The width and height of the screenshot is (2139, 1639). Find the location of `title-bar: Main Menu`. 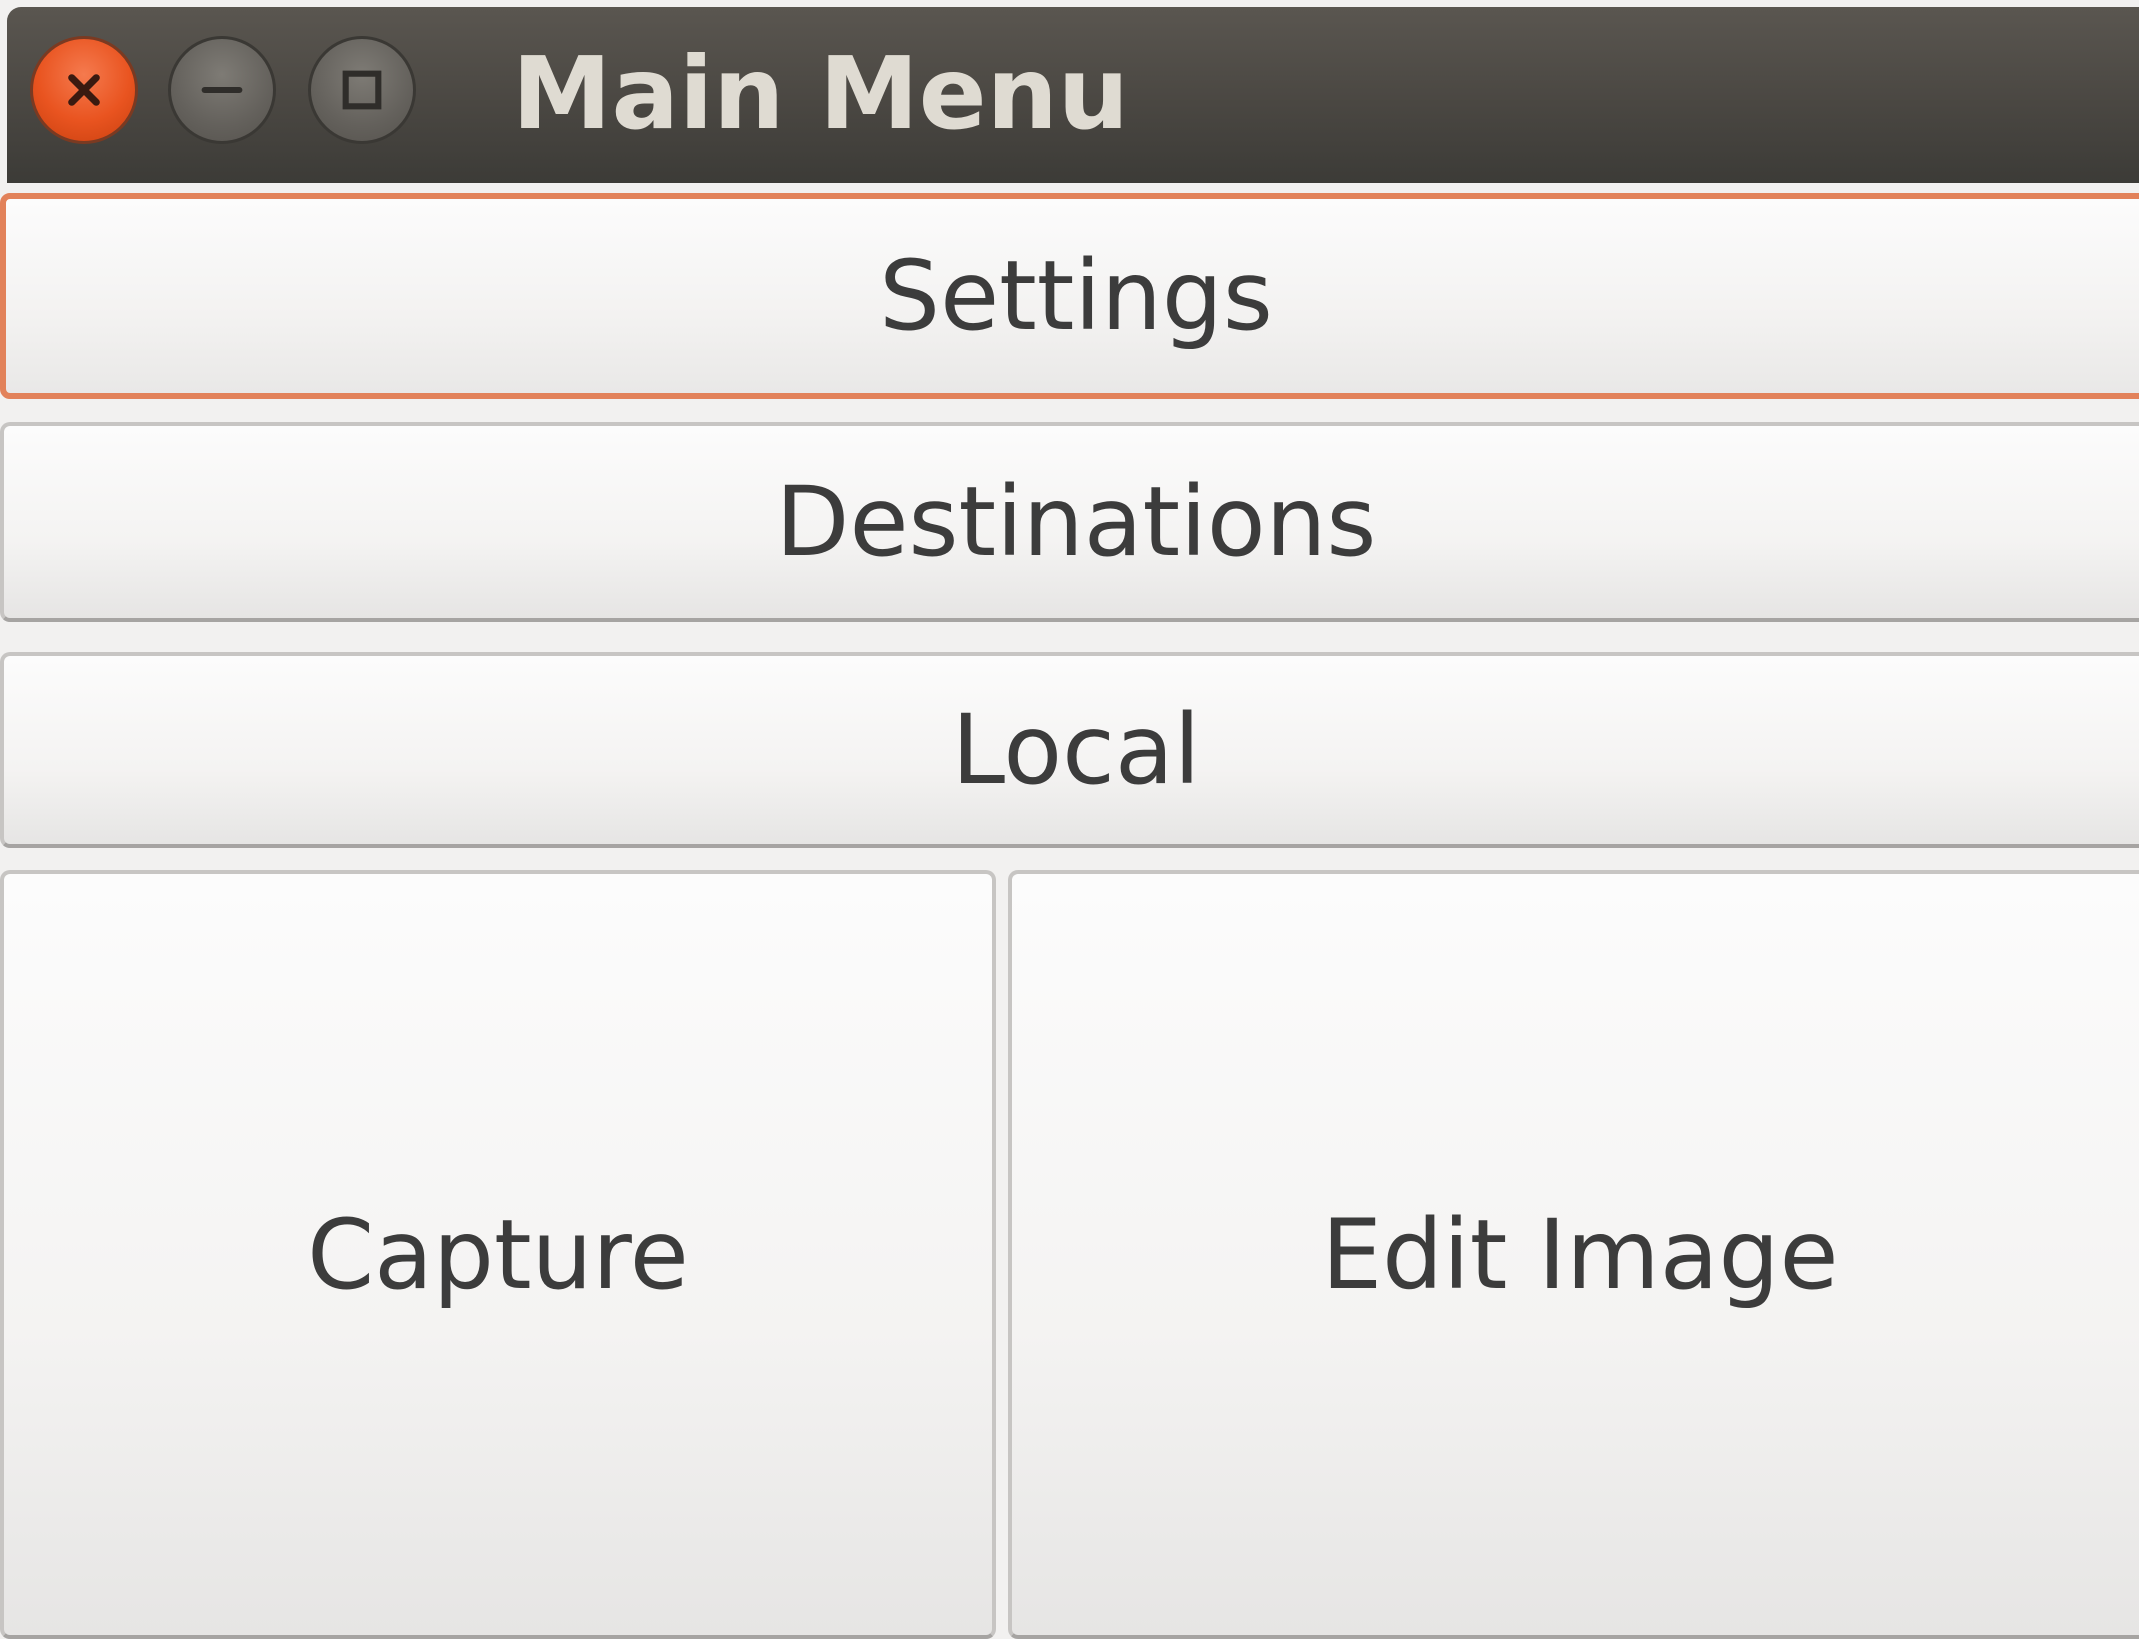

title-bar: Main Menu is located at coordinates (1073, 95).